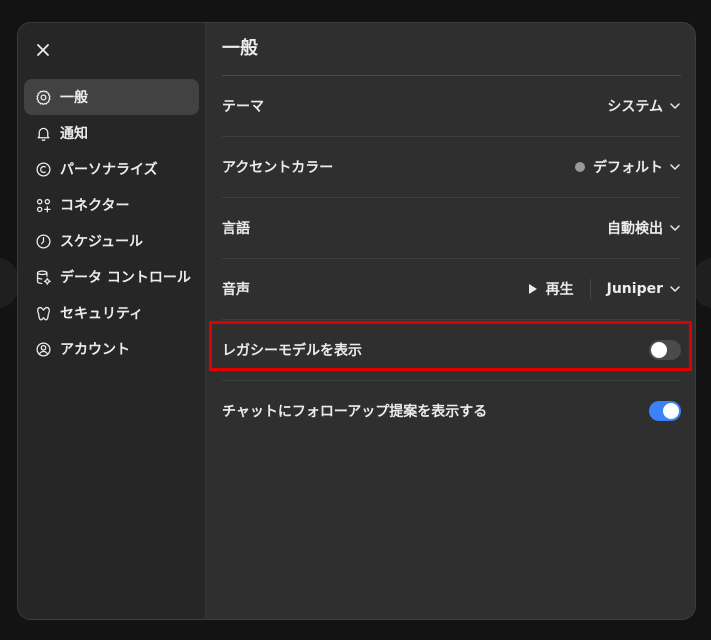  I want to click on legacy-models-toggle, so click(665, 350).